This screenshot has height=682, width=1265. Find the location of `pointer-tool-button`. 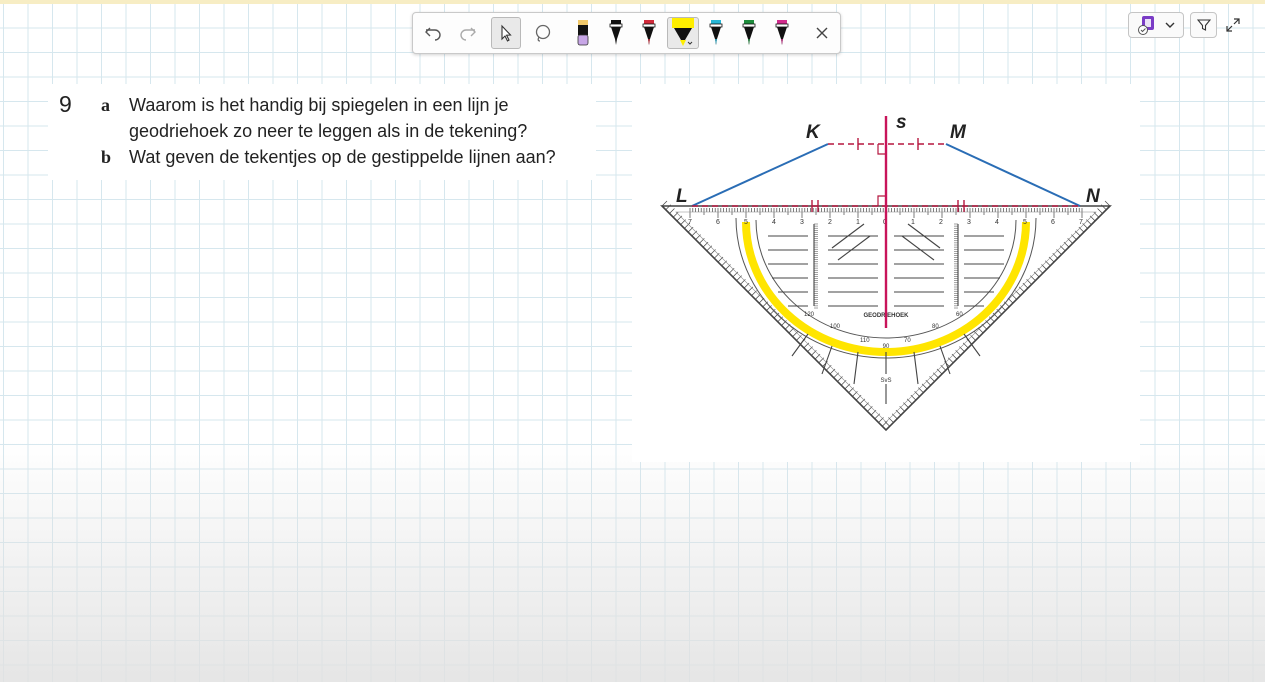

pointer-tool-button is located at coordinates (506, 33).